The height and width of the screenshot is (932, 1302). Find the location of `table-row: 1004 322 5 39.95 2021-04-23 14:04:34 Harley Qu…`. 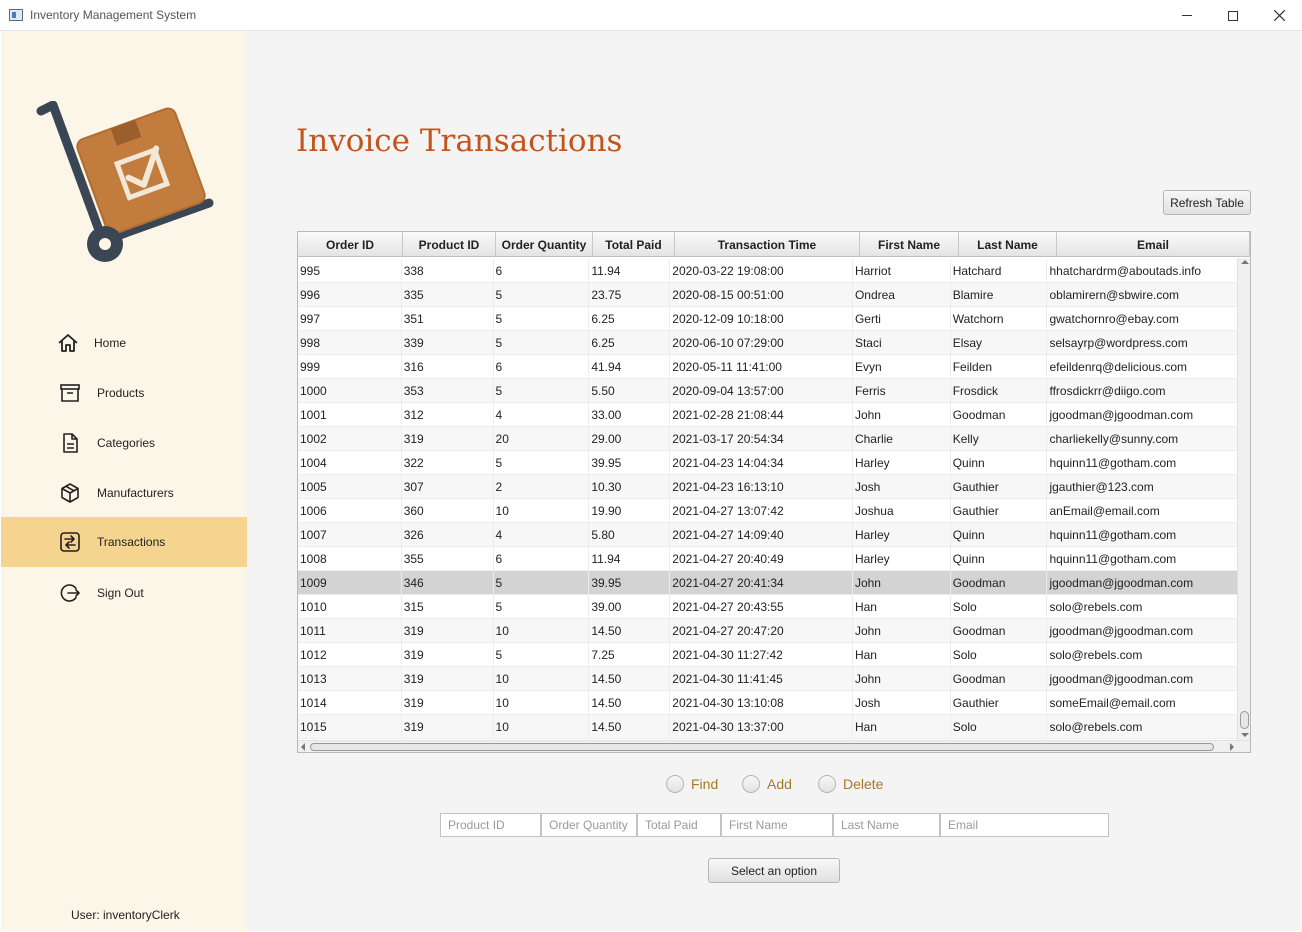

table-row: 1004 322 5 39.95 2021-04-23 14:04:34 Harley Qu… is located at coordinates (768, 463).